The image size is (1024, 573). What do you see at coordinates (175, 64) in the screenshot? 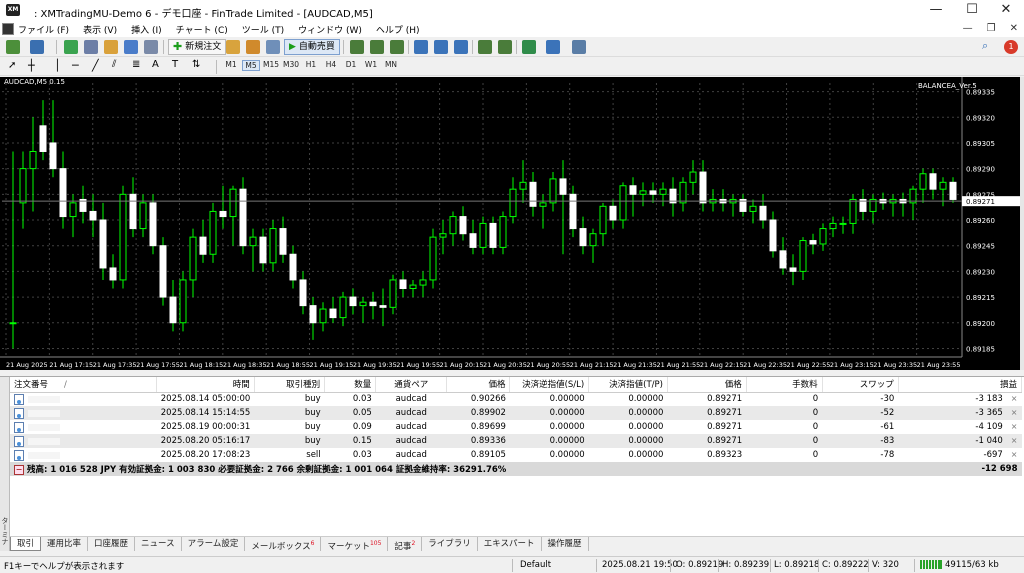
I see `text-label-icon: T` at bounding box center [175, 64].